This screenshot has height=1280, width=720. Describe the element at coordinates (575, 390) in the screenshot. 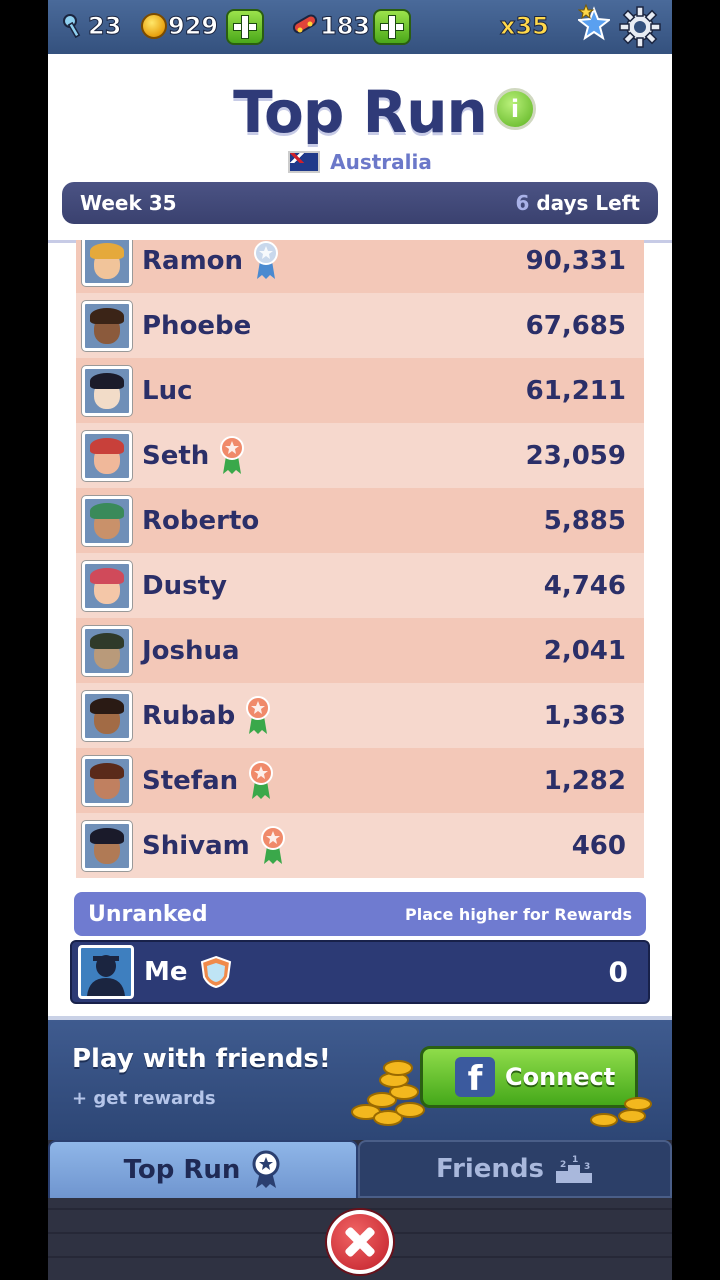

I see `player-score: 61,211` at that location.